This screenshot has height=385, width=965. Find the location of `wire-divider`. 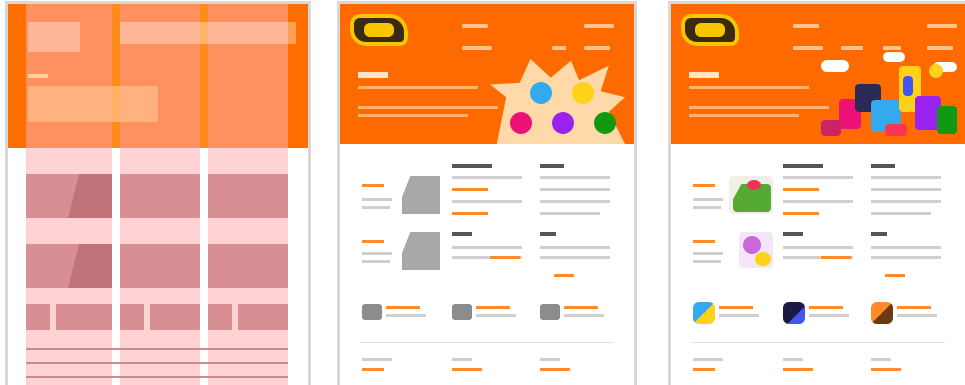

wire-divider is located at coordinates (157, 377).